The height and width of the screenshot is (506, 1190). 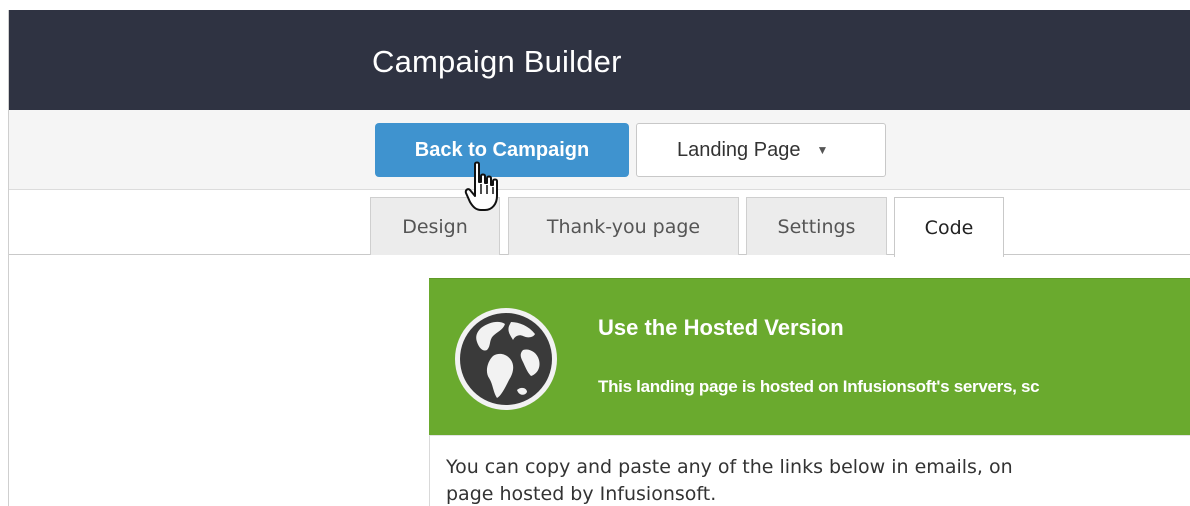 I want to click on landing-page-dropdown-value: Landing Page, so click(x=739, y=149).